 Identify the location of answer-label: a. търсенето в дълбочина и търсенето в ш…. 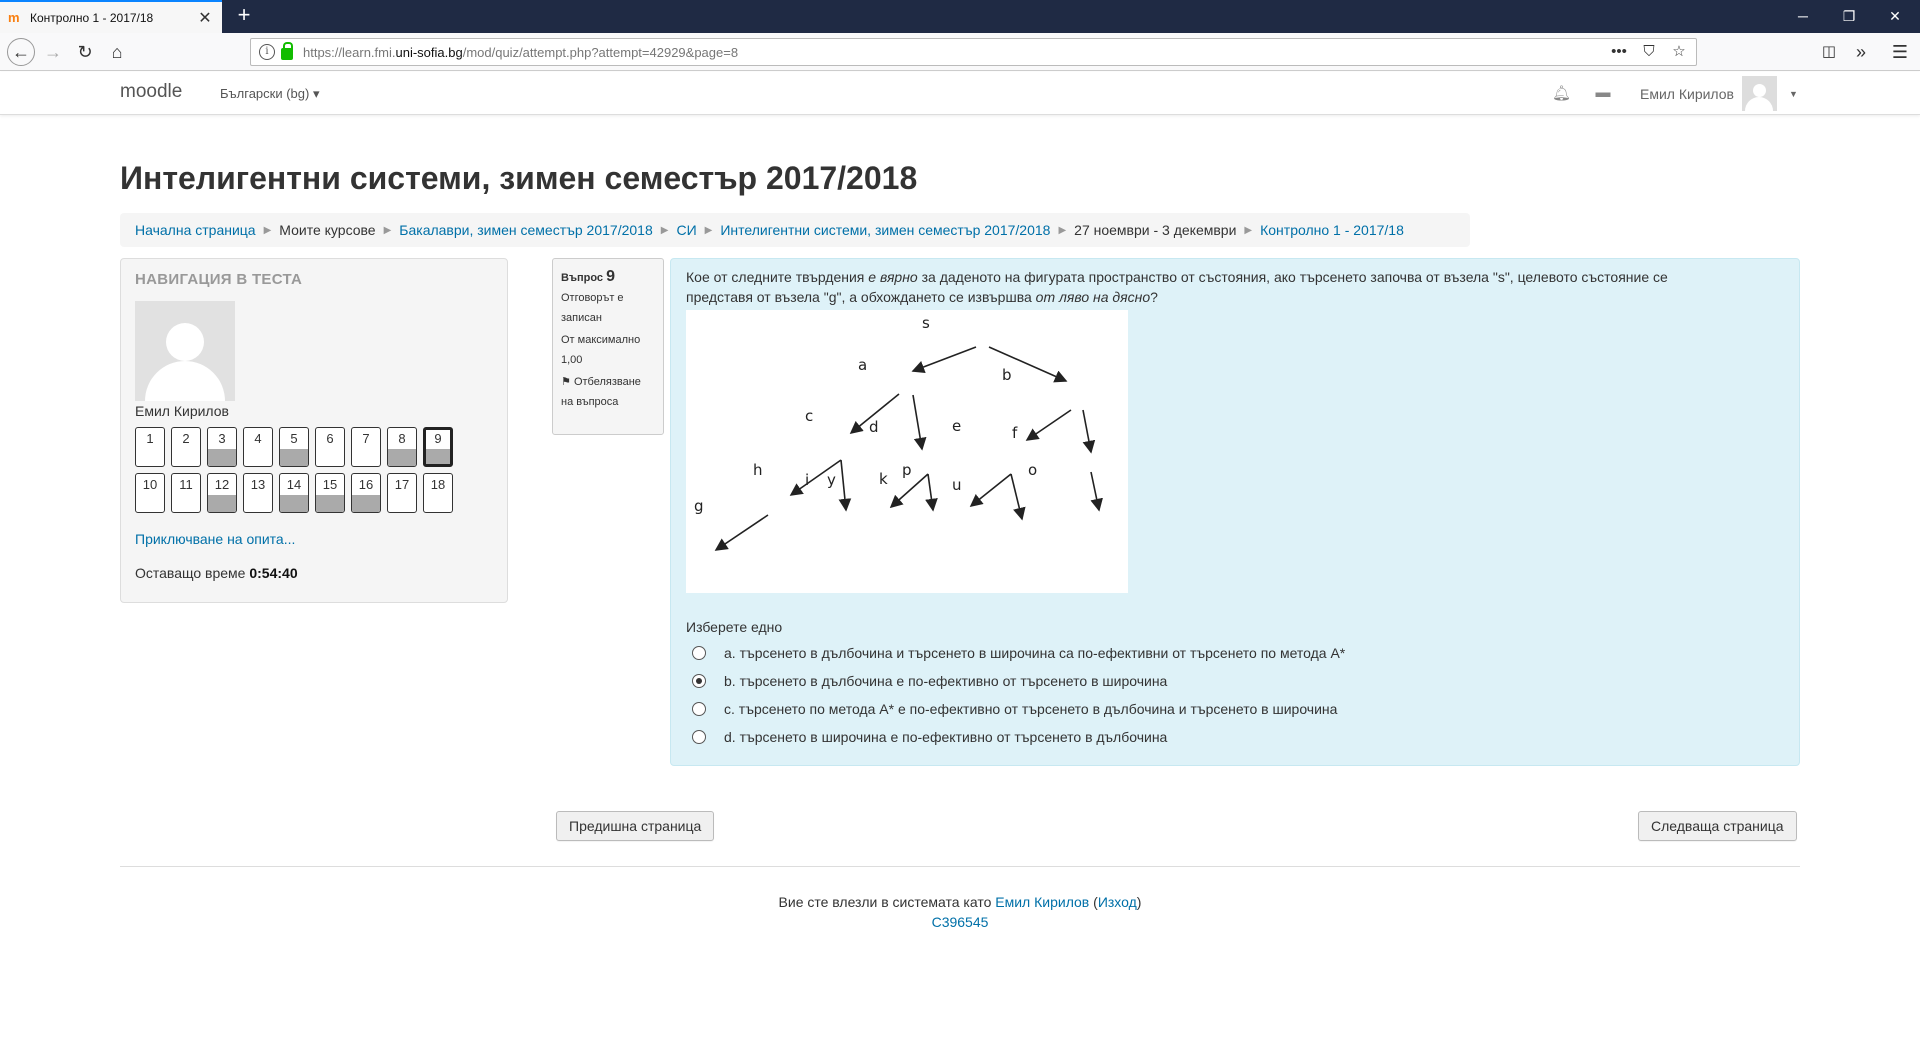
(1034, 653).